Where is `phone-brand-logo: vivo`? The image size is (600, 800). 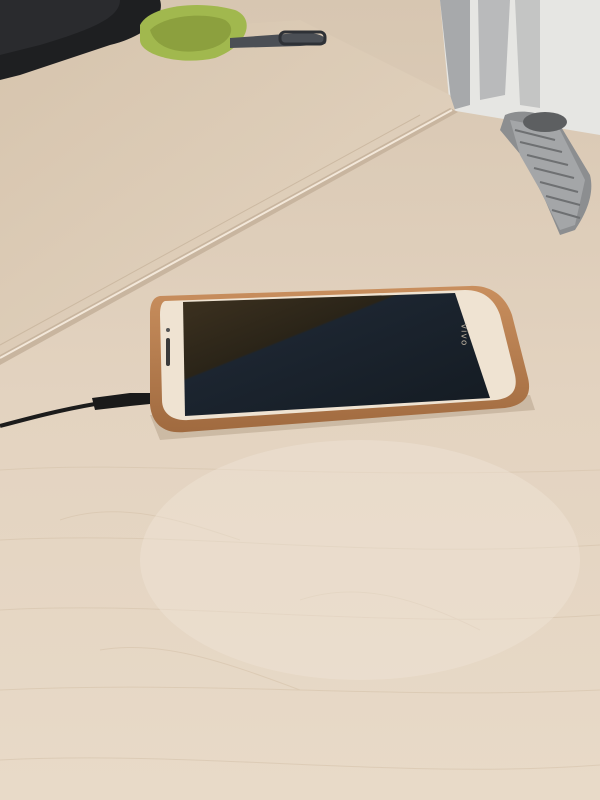 phone-brand-logo: vivo is located at coordinates (463, 335).